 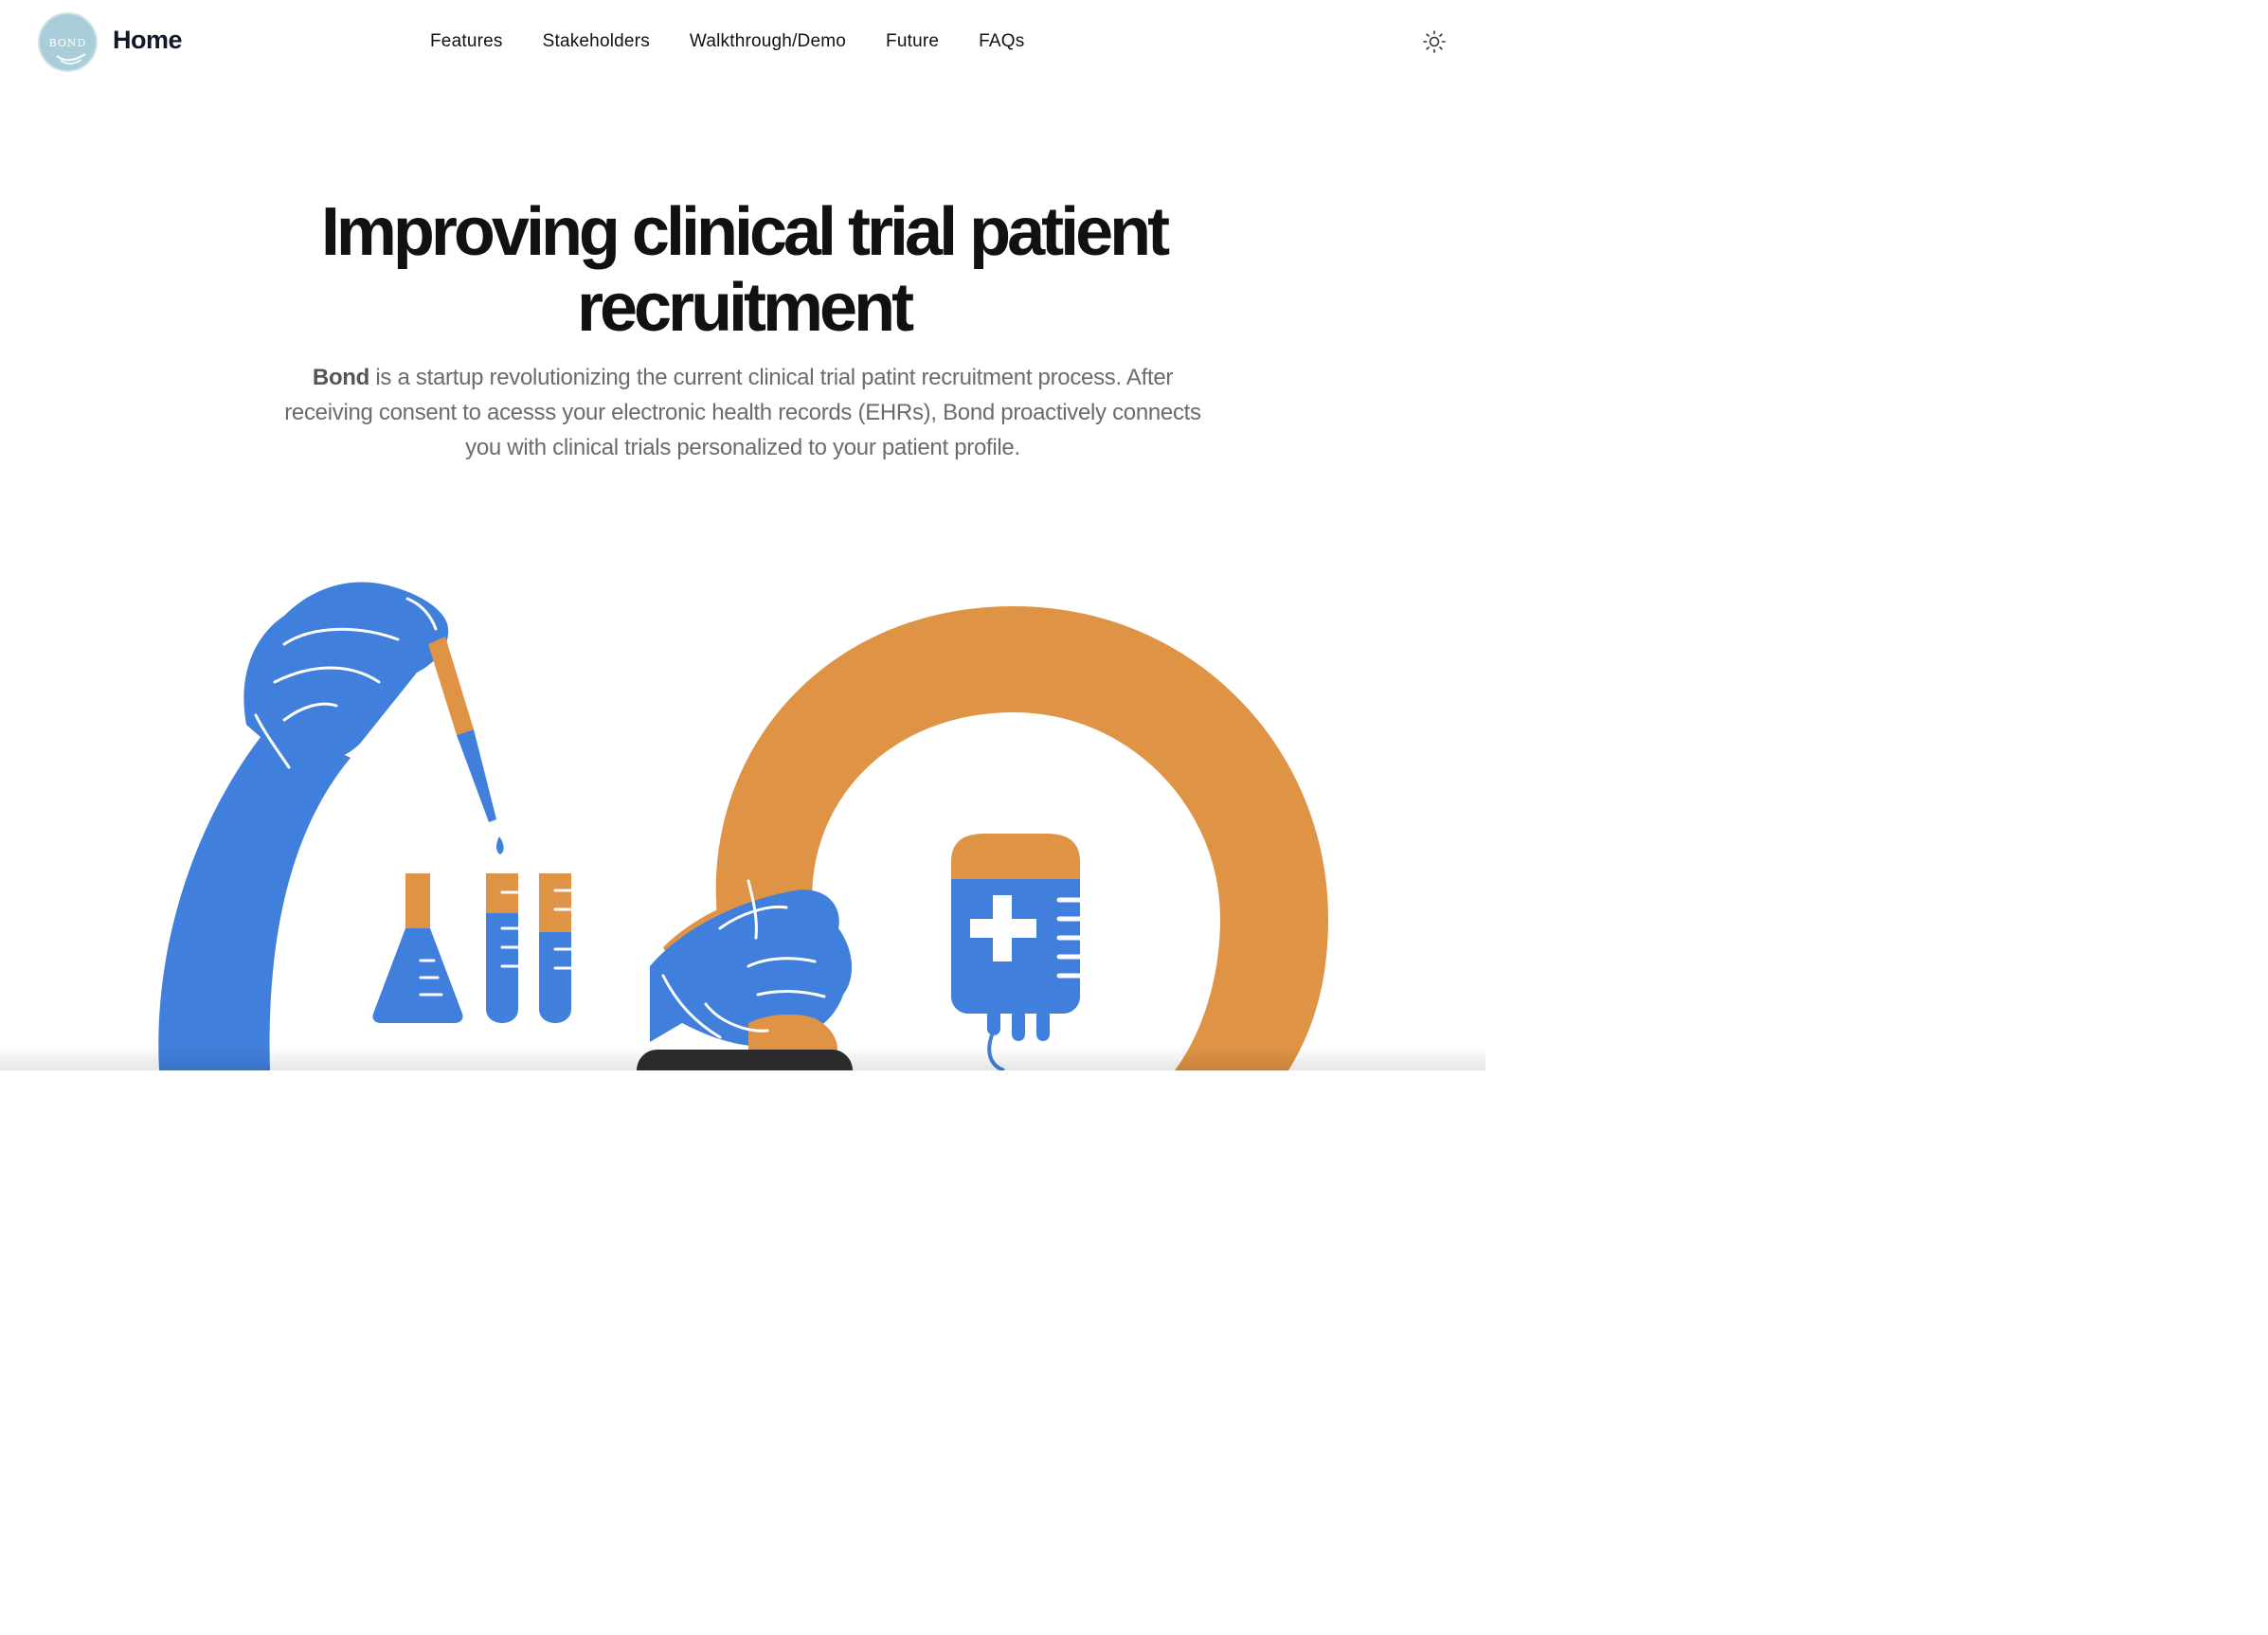 I want to click on sun-icon, so click(x=1434, y=41).